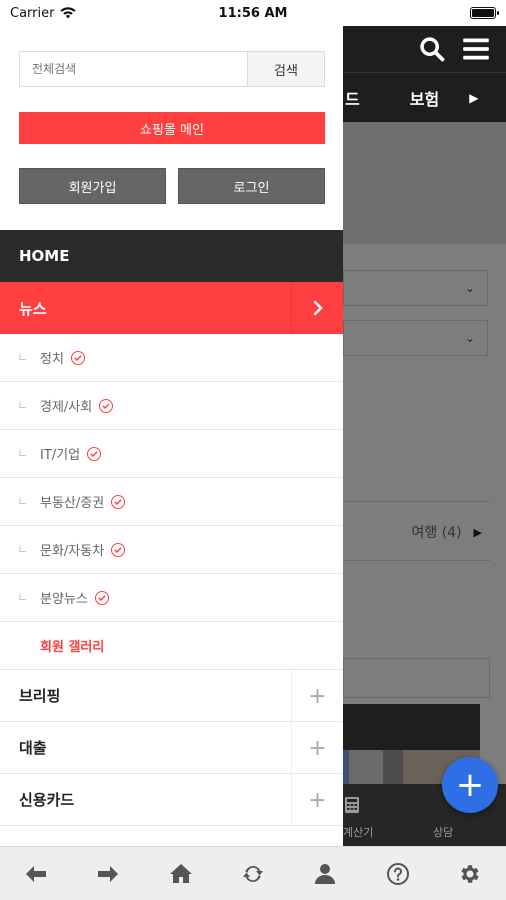 The height and width of the screenshot is (900, 506). What do you see at coordinates (92, 186) in the screenshot?
I see `join-button: 회원가입` at bounding box center [92, 186].